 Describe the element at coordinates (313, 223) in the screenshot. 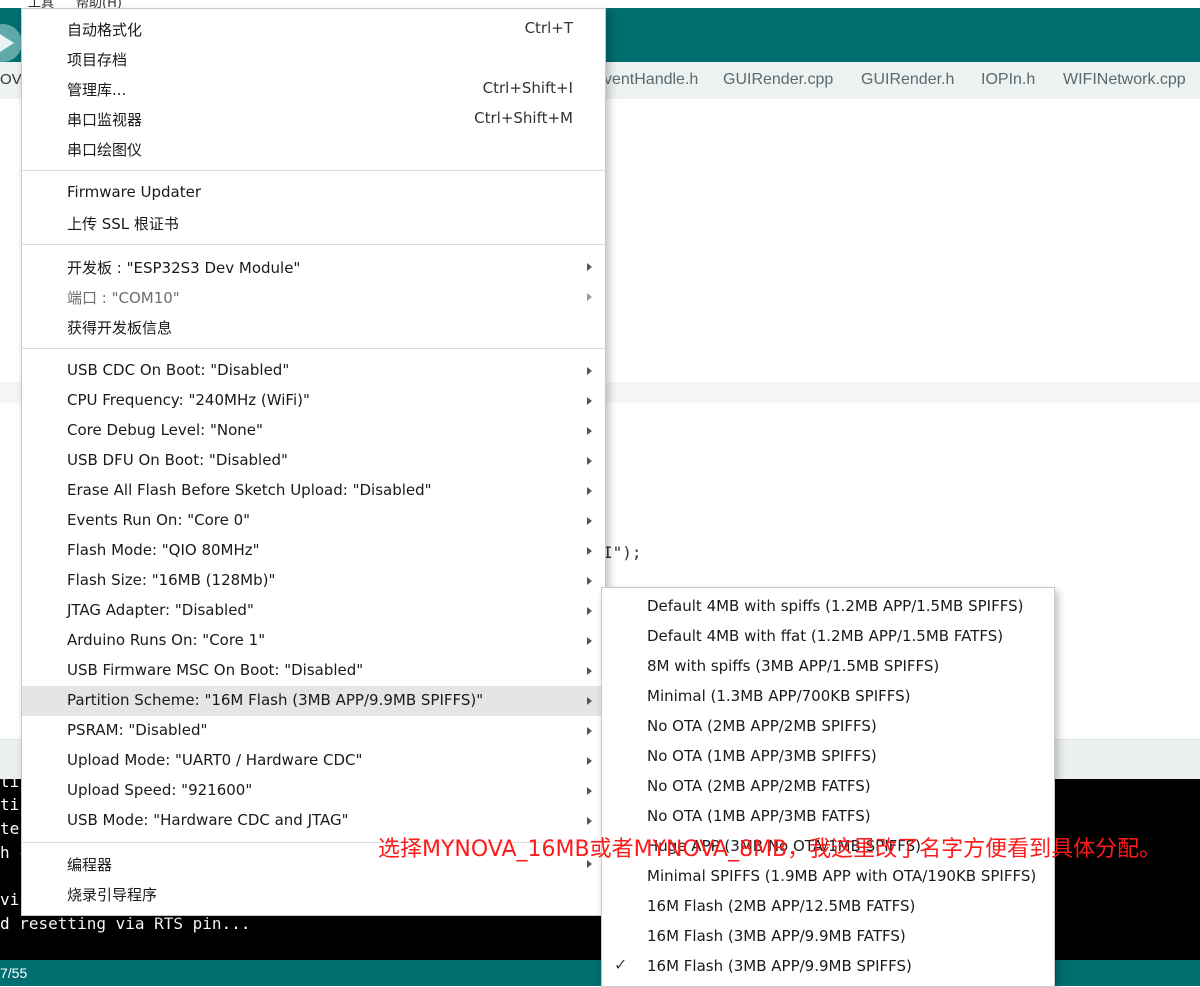

I see `menu-item-upload-ssl: 上传 SSL 根证书` at that location.